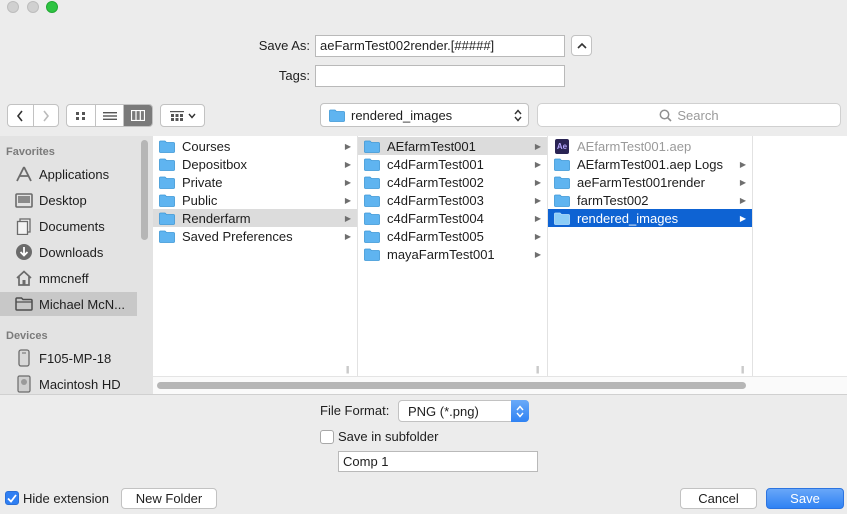 The height and width of the screenshot is (514, 847). Describe the element at coordinates (440, 46) in the screenshot. I see `save-as-input: aeFarmTest002render.[#####]` at that location.